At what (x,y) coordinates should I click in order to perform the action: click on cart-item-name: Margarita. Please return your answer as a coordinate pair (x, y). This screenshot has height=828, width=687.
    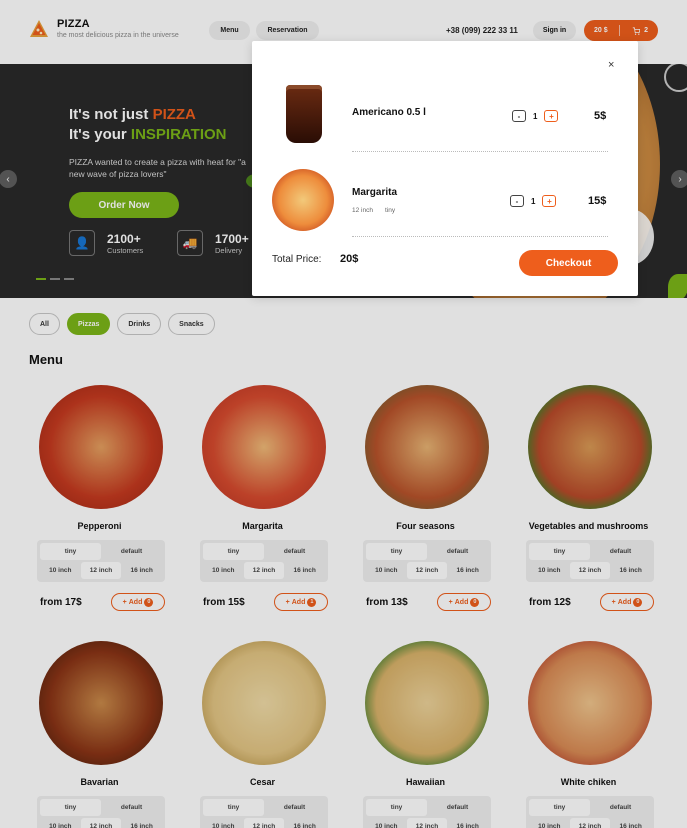
    Looking at the image, I should click on (375, 192).